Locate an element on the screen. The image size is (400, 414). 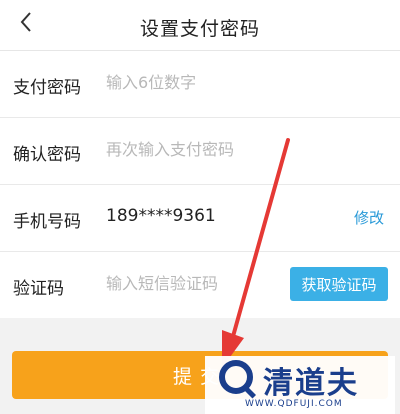
page-title: 设置支付密码 is located at coordinates (199, 29).